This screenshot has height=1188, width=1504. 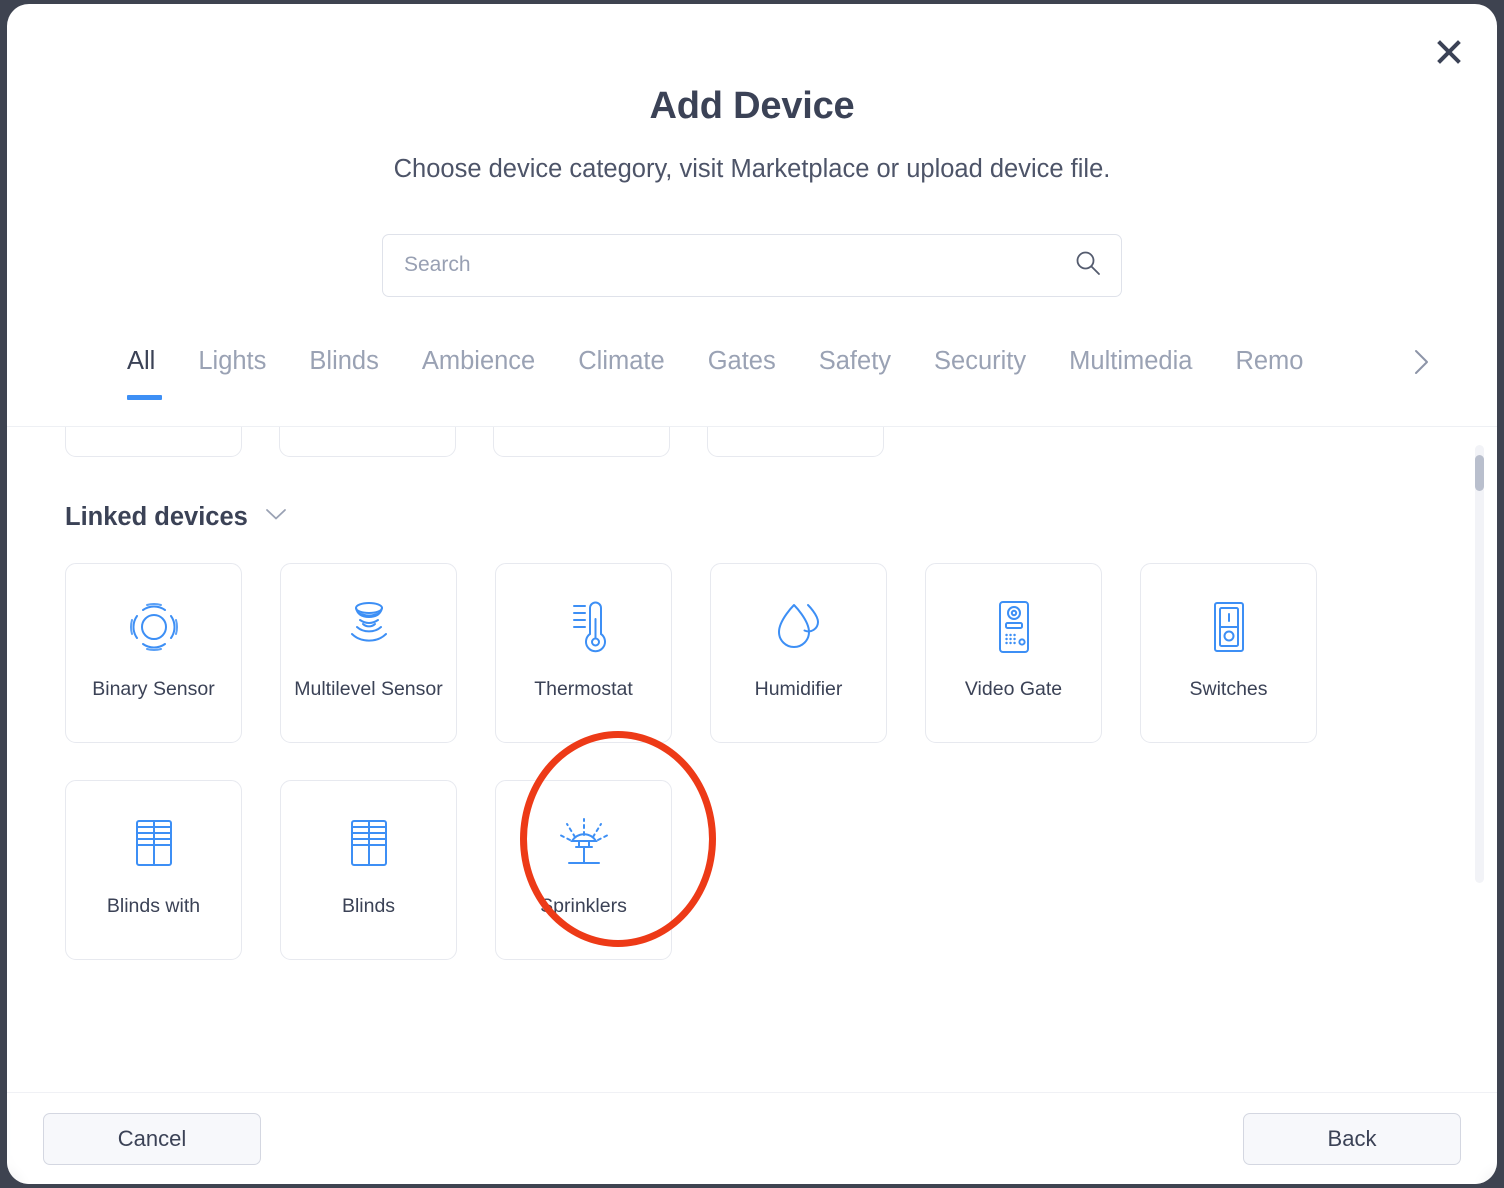 What do you see at coordinates (584, 844) in the screenshot?
I see `sprinkler-icon` at bounding box center [584, 844].